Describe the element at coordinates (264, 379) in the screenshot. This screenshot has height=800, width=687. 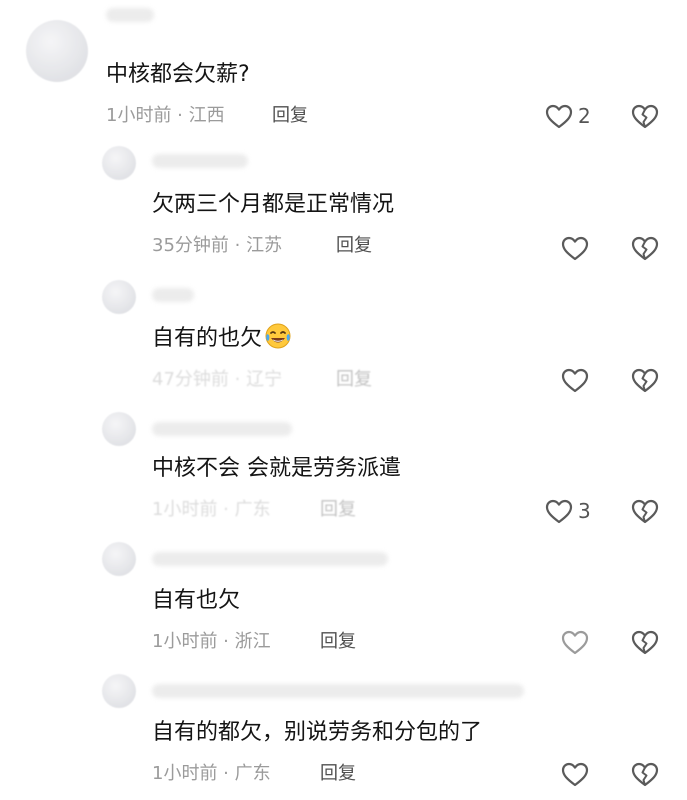
I see `reply-location: 辽宁` at that location.